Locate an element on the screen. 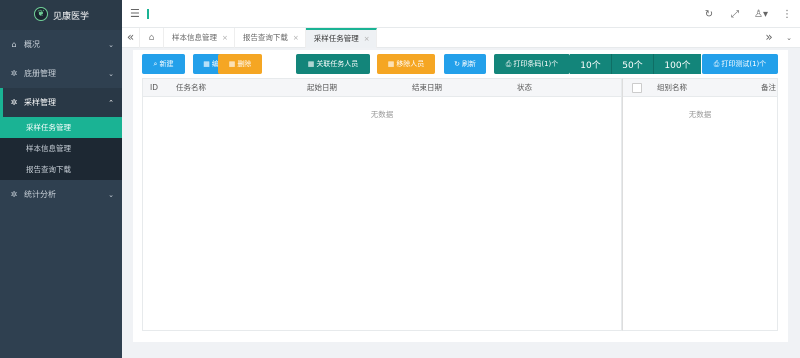 The image size is (800, 358). column-header: 结束日期 is located at coordinates (427, 88).